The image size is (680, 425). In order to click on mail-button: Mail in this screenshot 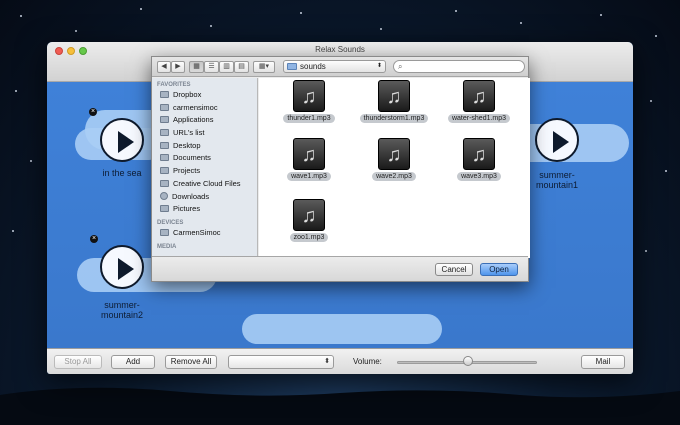, I will do `click(603, 362)`.